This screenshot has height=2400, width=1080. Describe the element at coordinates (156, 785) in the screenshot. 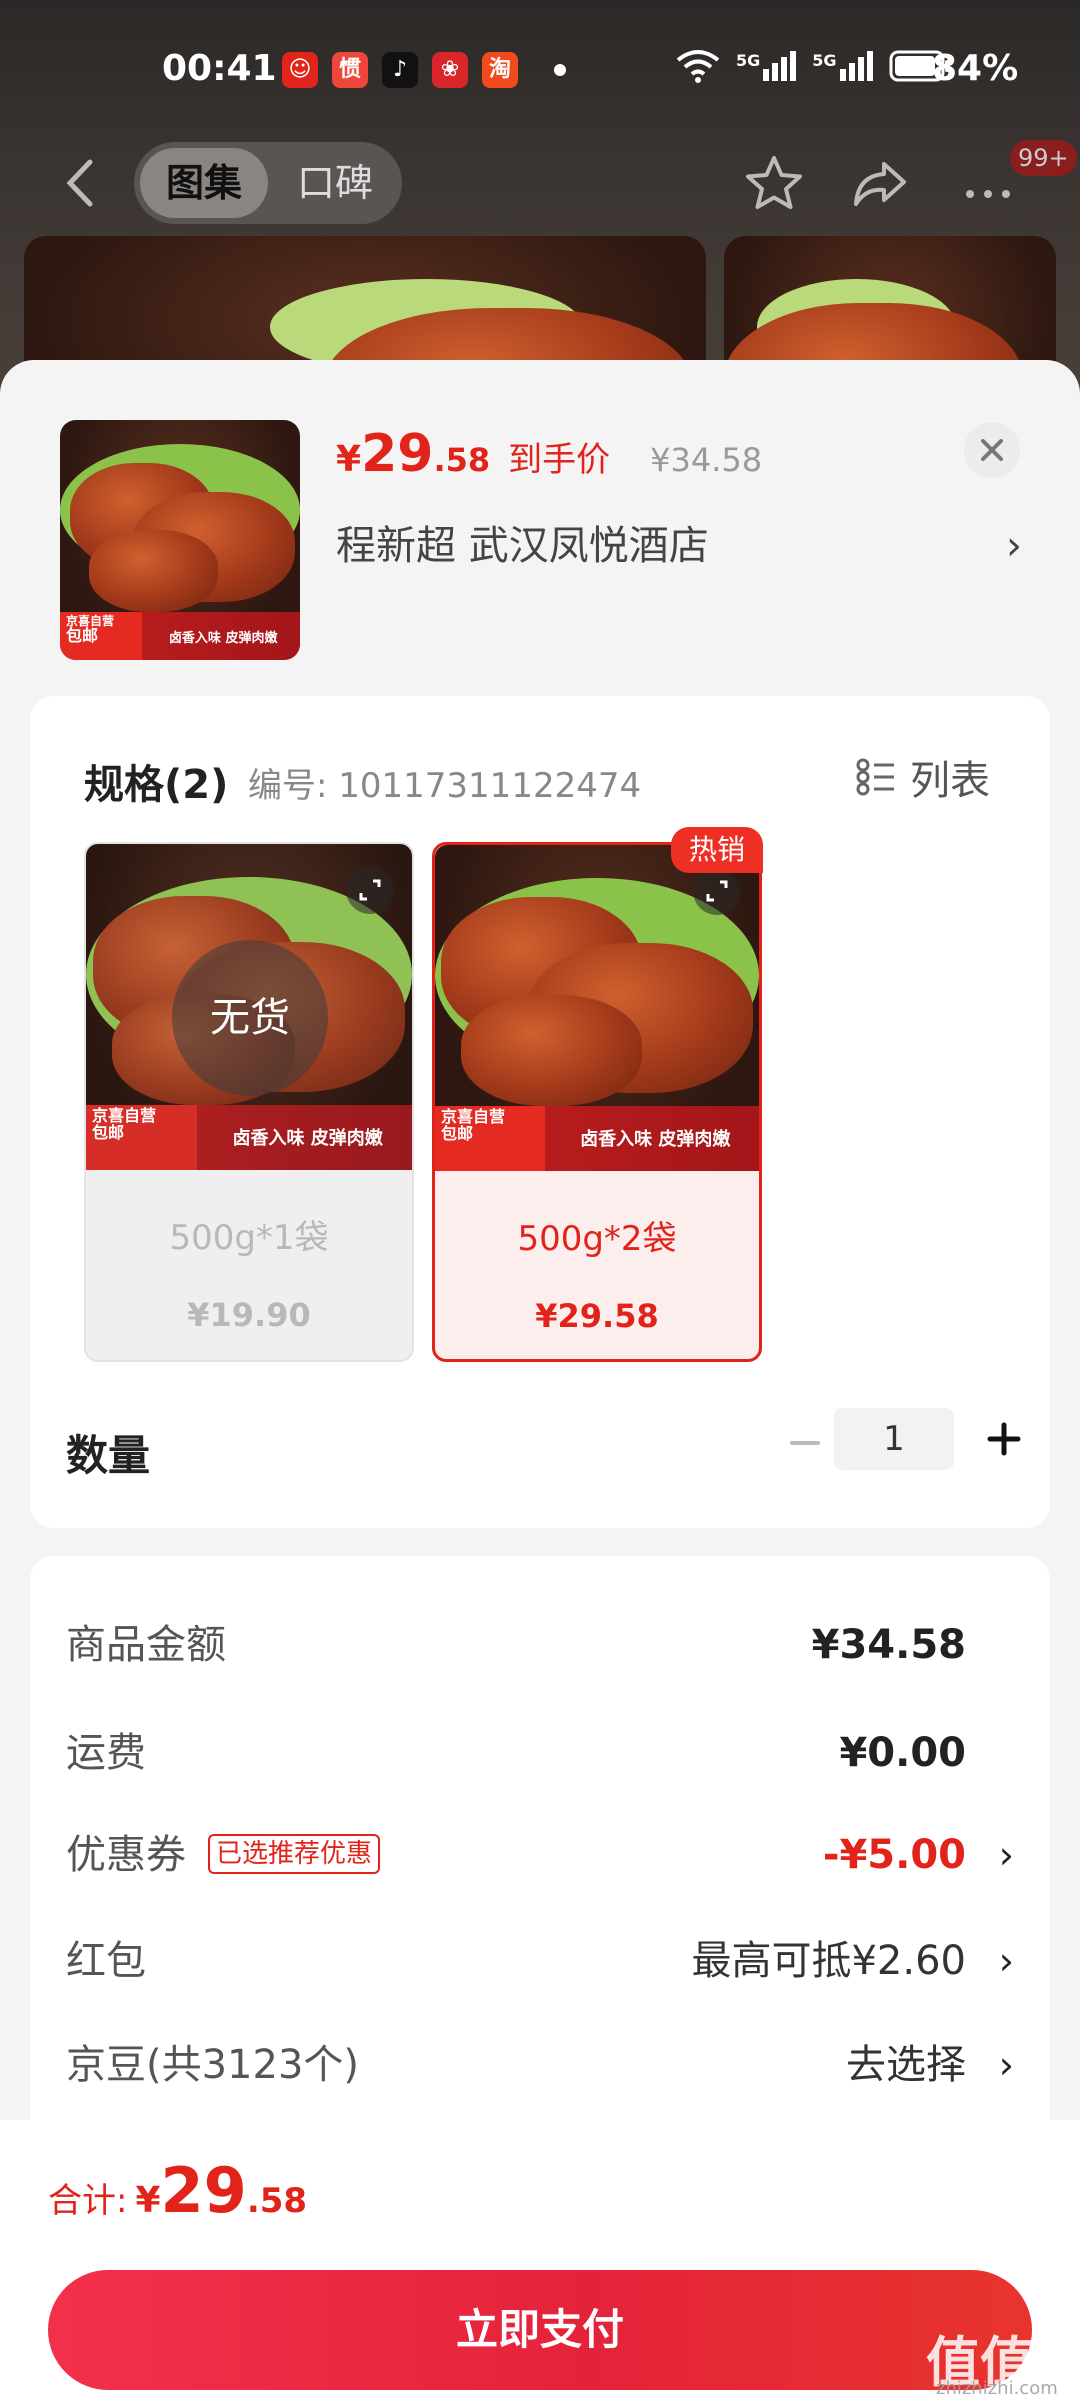

I see `spec-title: 规格(2)` at that location.